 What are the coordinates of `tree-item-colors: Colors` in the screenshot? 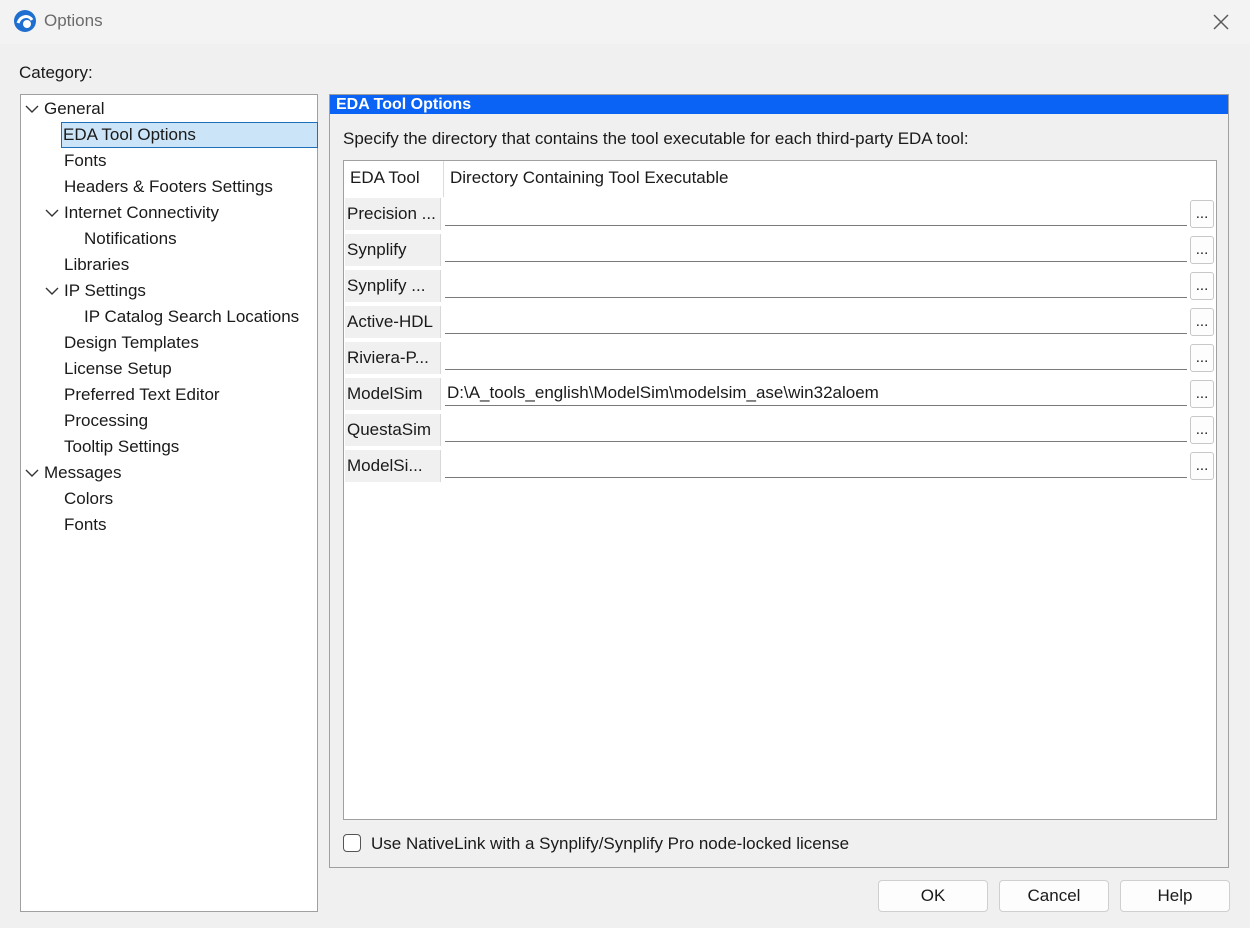 It's located at (88, 499).